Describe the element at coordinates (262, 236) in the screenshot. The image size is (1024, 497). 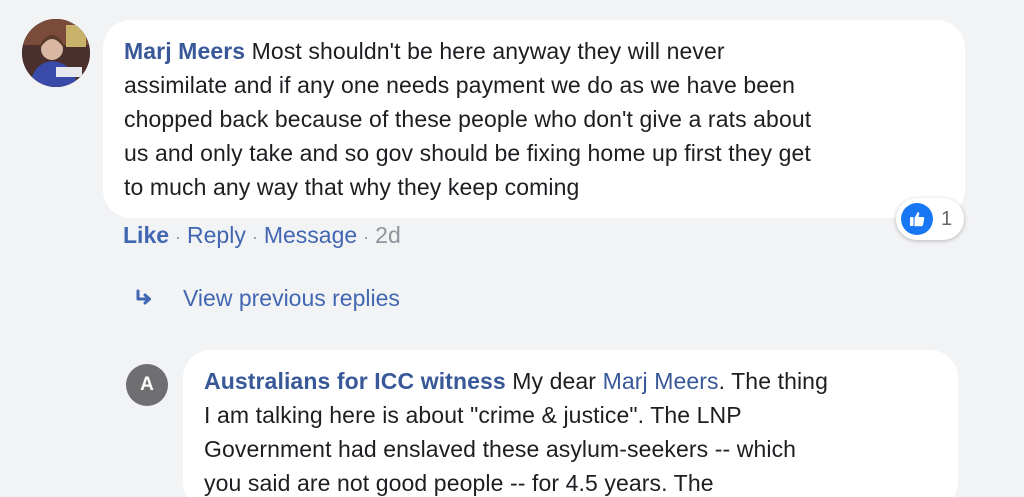
I see `comment-actions: Like · Reply · Message · 2d` at that location.